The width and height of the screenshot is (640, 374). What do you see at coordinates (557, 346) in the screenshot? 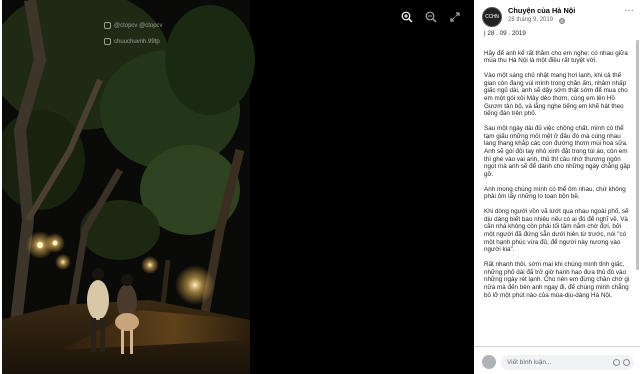
I see `comment-divider` at bounding box center [557, 346].